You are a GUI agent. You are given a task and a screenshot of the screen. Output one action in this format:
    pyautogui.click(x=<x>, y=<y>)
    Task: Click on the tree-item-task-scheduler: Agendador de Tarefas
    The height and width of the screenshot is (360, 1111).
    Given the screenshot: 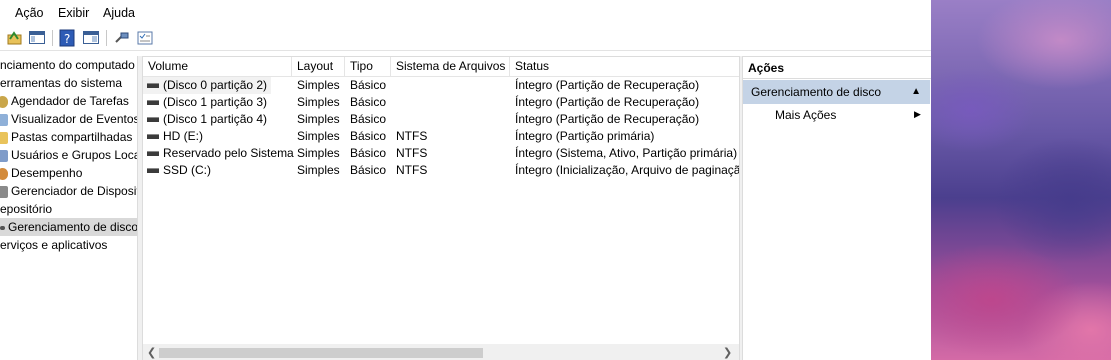 What is the action you would take?
    pyautogui.click(x=64, y=101)
    